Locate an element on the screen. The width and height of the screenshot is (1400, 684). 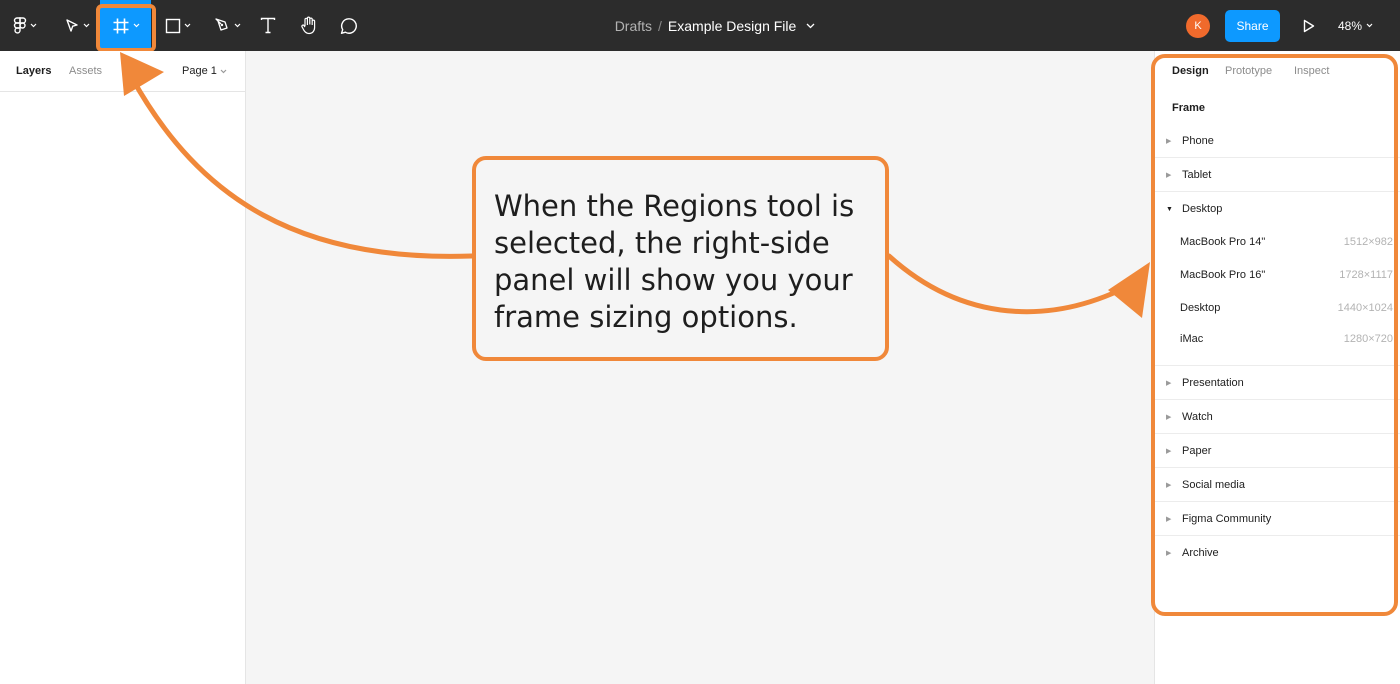
avatar: K is located at coordinates (1198, 26).